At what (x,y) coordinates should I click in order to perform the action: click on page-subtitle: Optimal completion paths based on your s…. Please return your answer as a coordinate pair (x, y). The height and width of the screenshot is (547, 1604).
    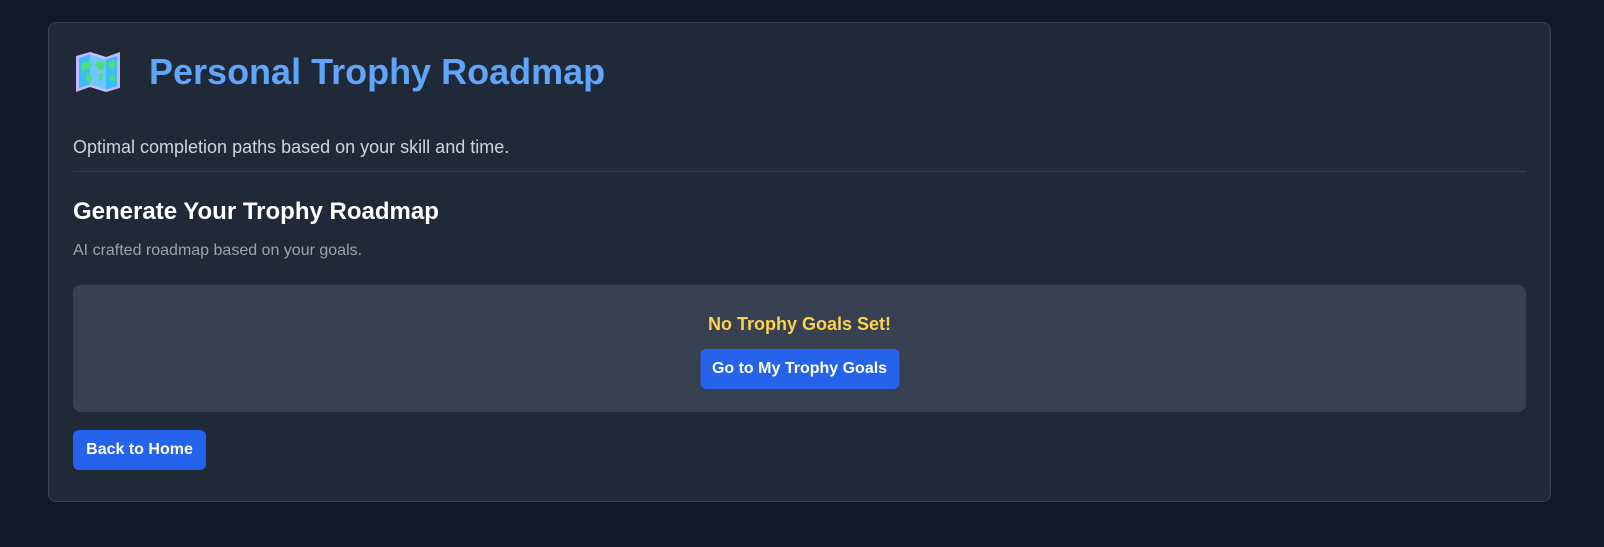
    Looking at the image, I should click on (291, 147).